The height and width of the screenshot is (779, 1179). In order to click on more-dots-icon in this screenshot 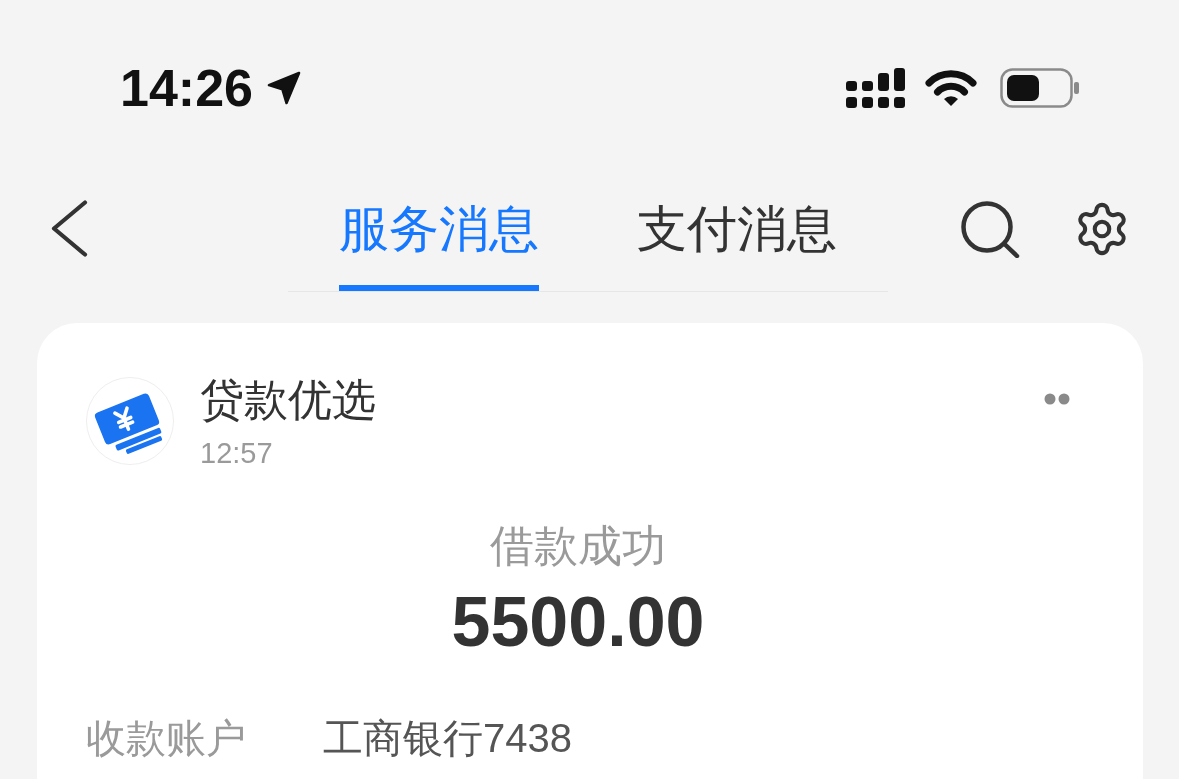, I will do `click(1057, 399)`.